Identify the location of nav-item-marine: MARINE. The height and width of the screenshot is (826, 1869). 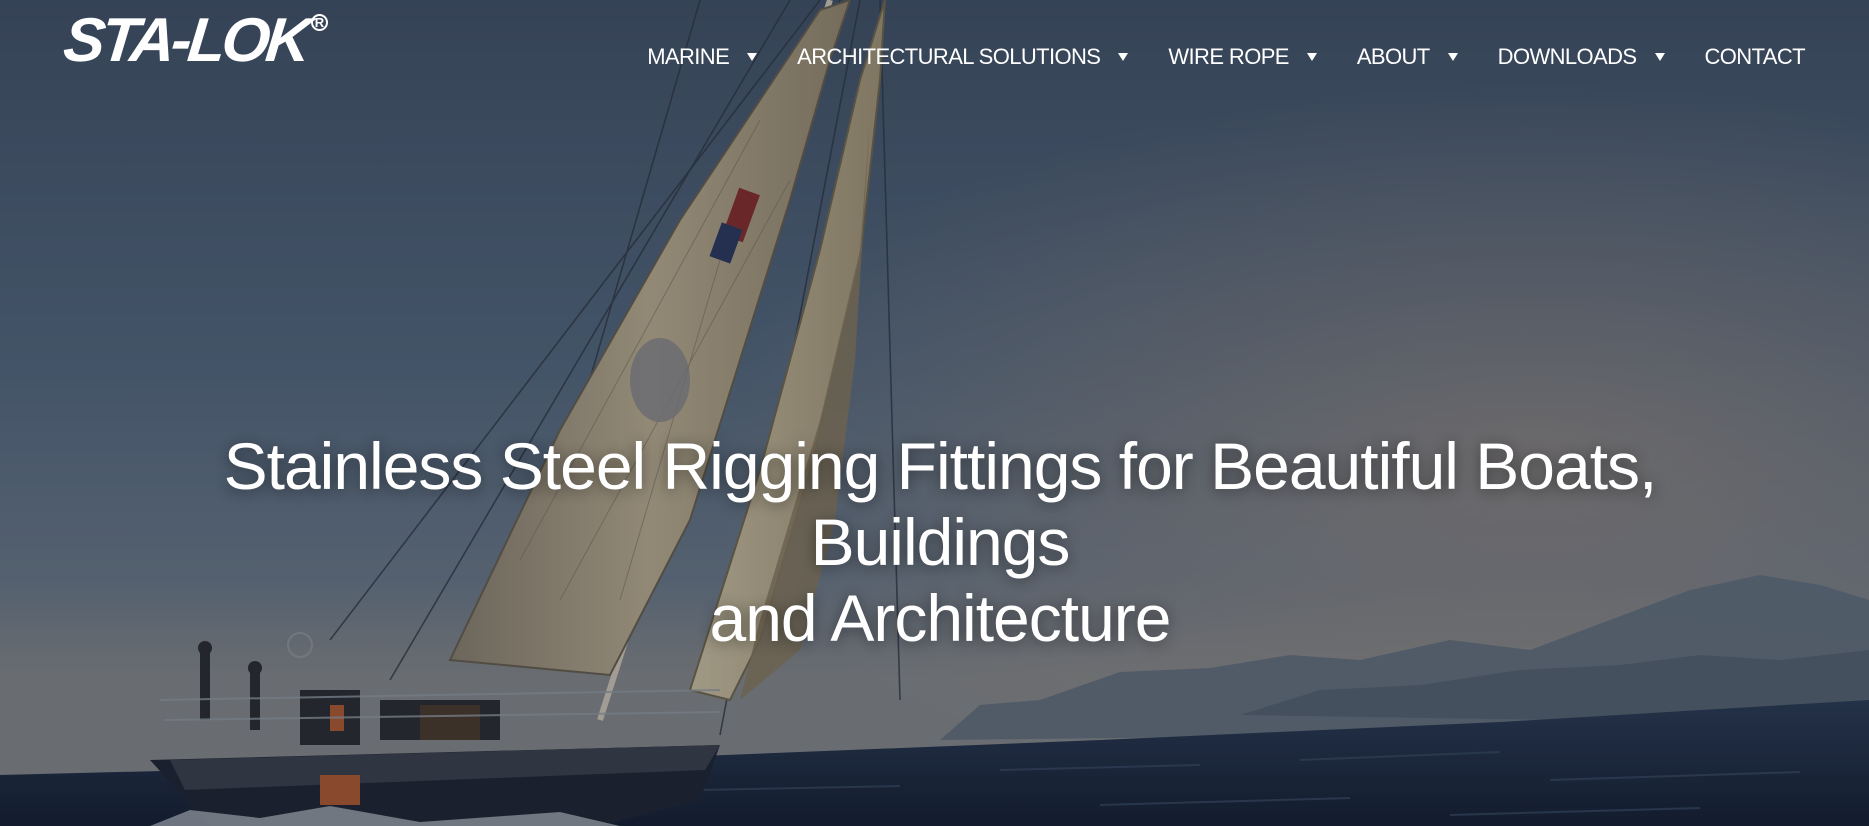
(702, 57).